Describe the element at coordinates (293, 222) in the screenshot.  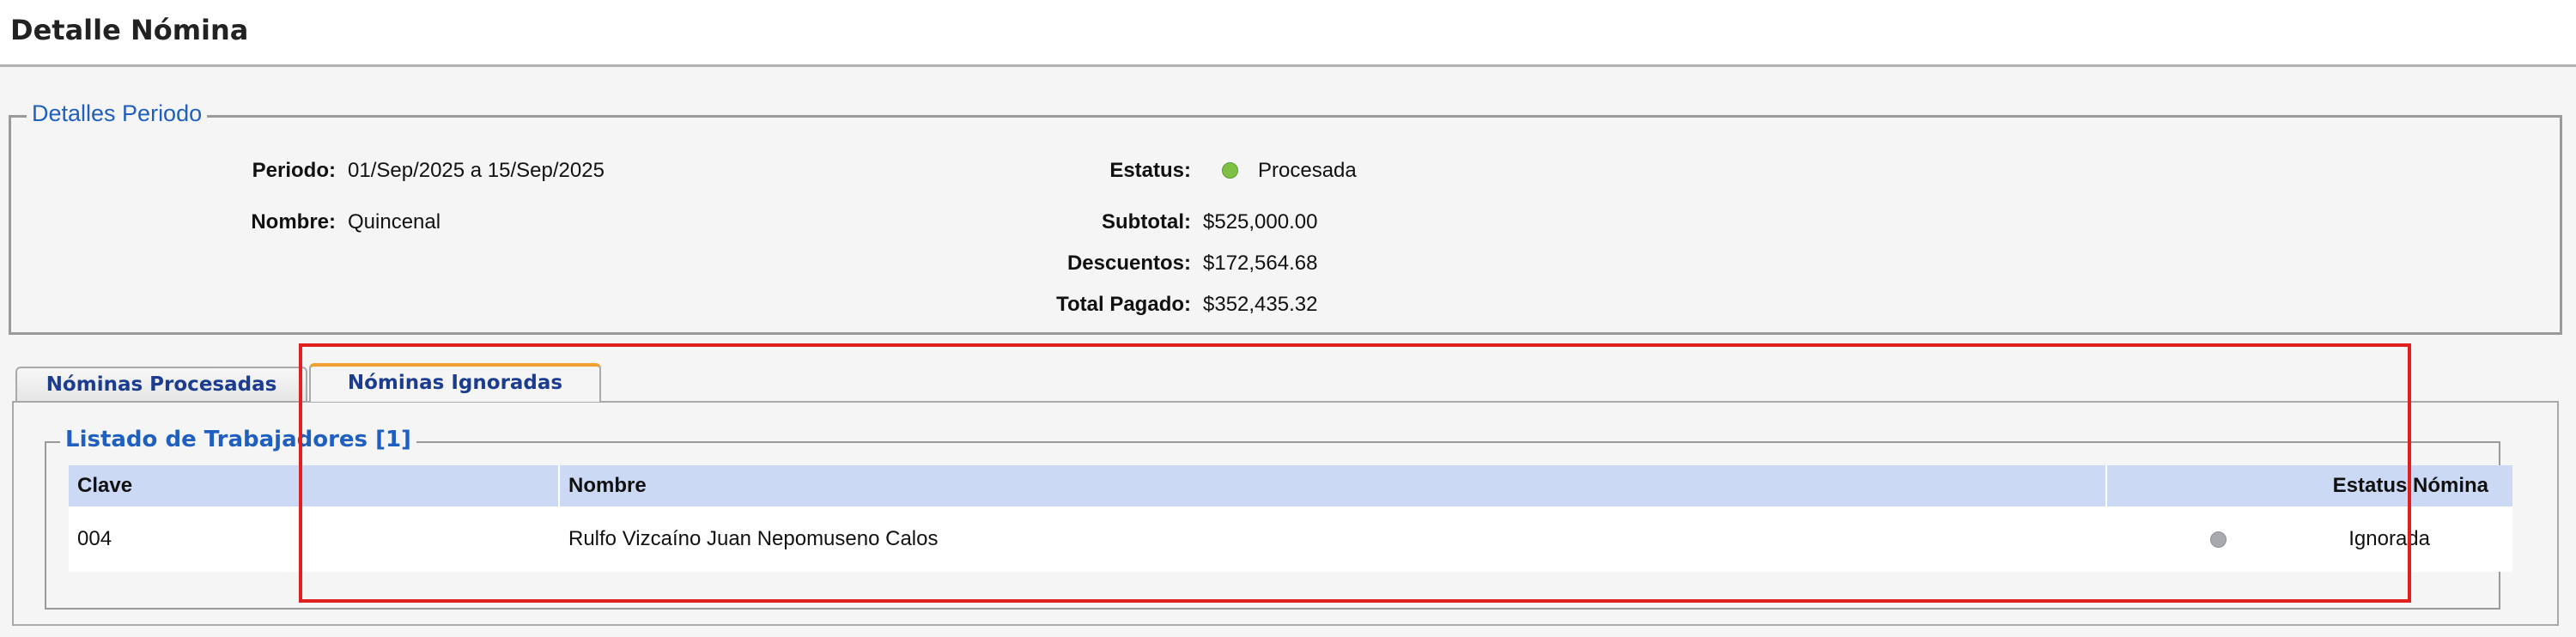
I see `nombre-label: Nombre:` at that location.